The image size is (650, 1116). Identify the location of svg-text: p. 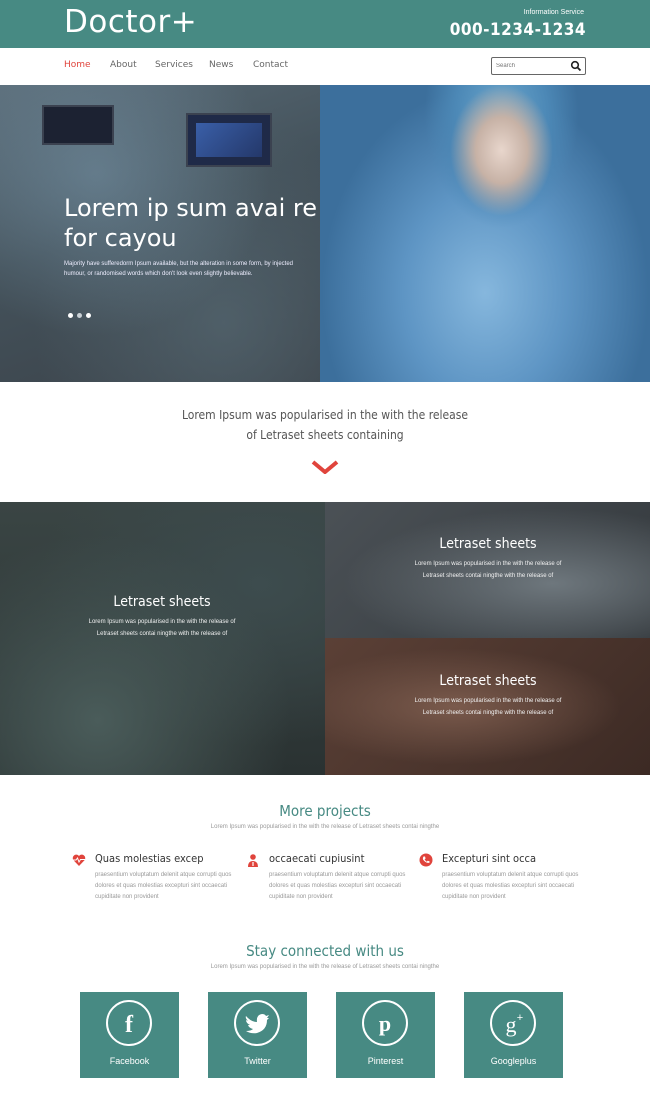
(385, 1023).